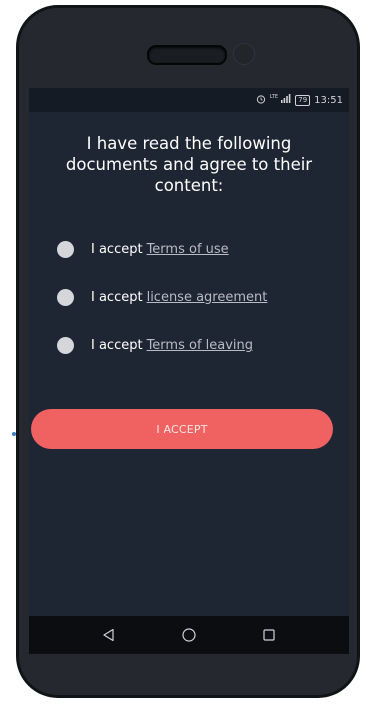  What do you see at coordinates (182, 429) in the screenshot?
I see `accept-button: I ACCEPT` at bounding box center [182, 429].